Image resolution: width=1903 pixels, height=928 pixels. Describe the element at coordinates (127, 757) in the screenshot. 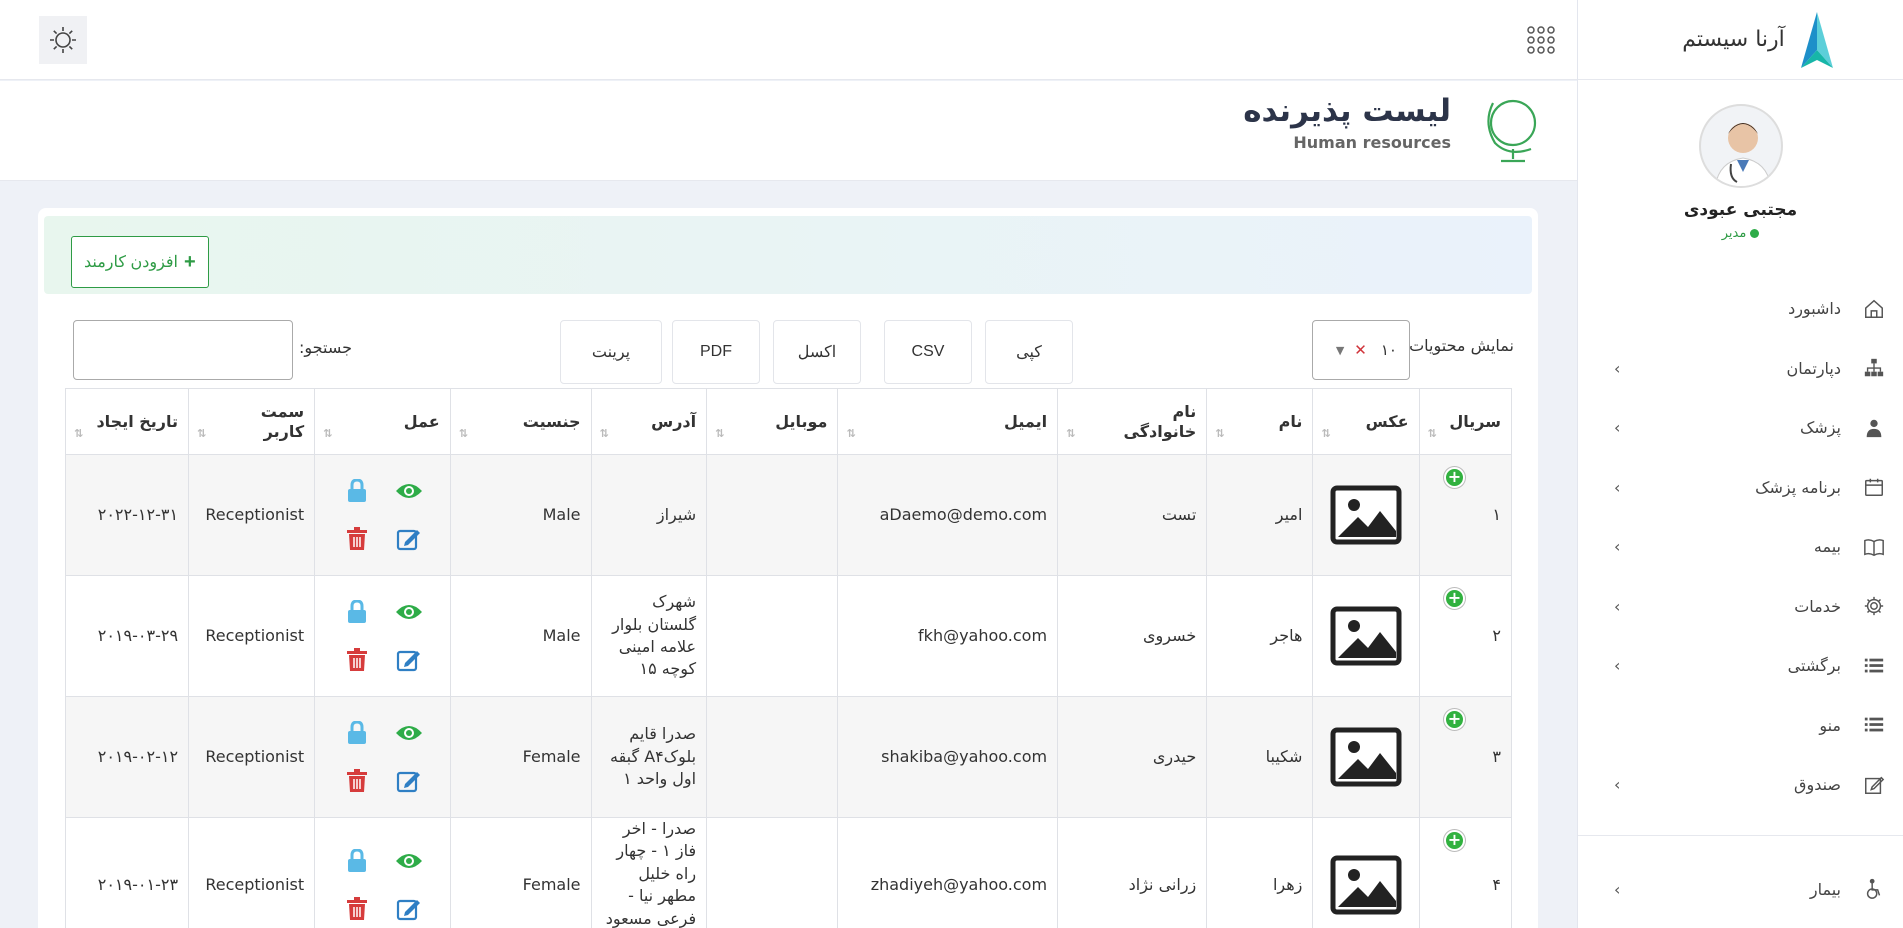

I see `cell-created-date: ۲۰۱۹-۰۲-۱۲` at that location.